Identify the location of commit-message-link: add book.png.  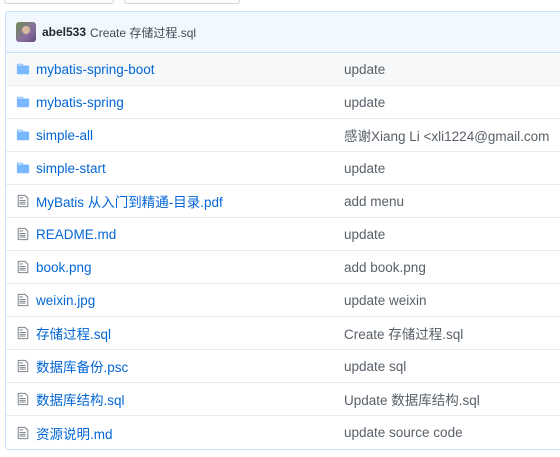
(385, 267).